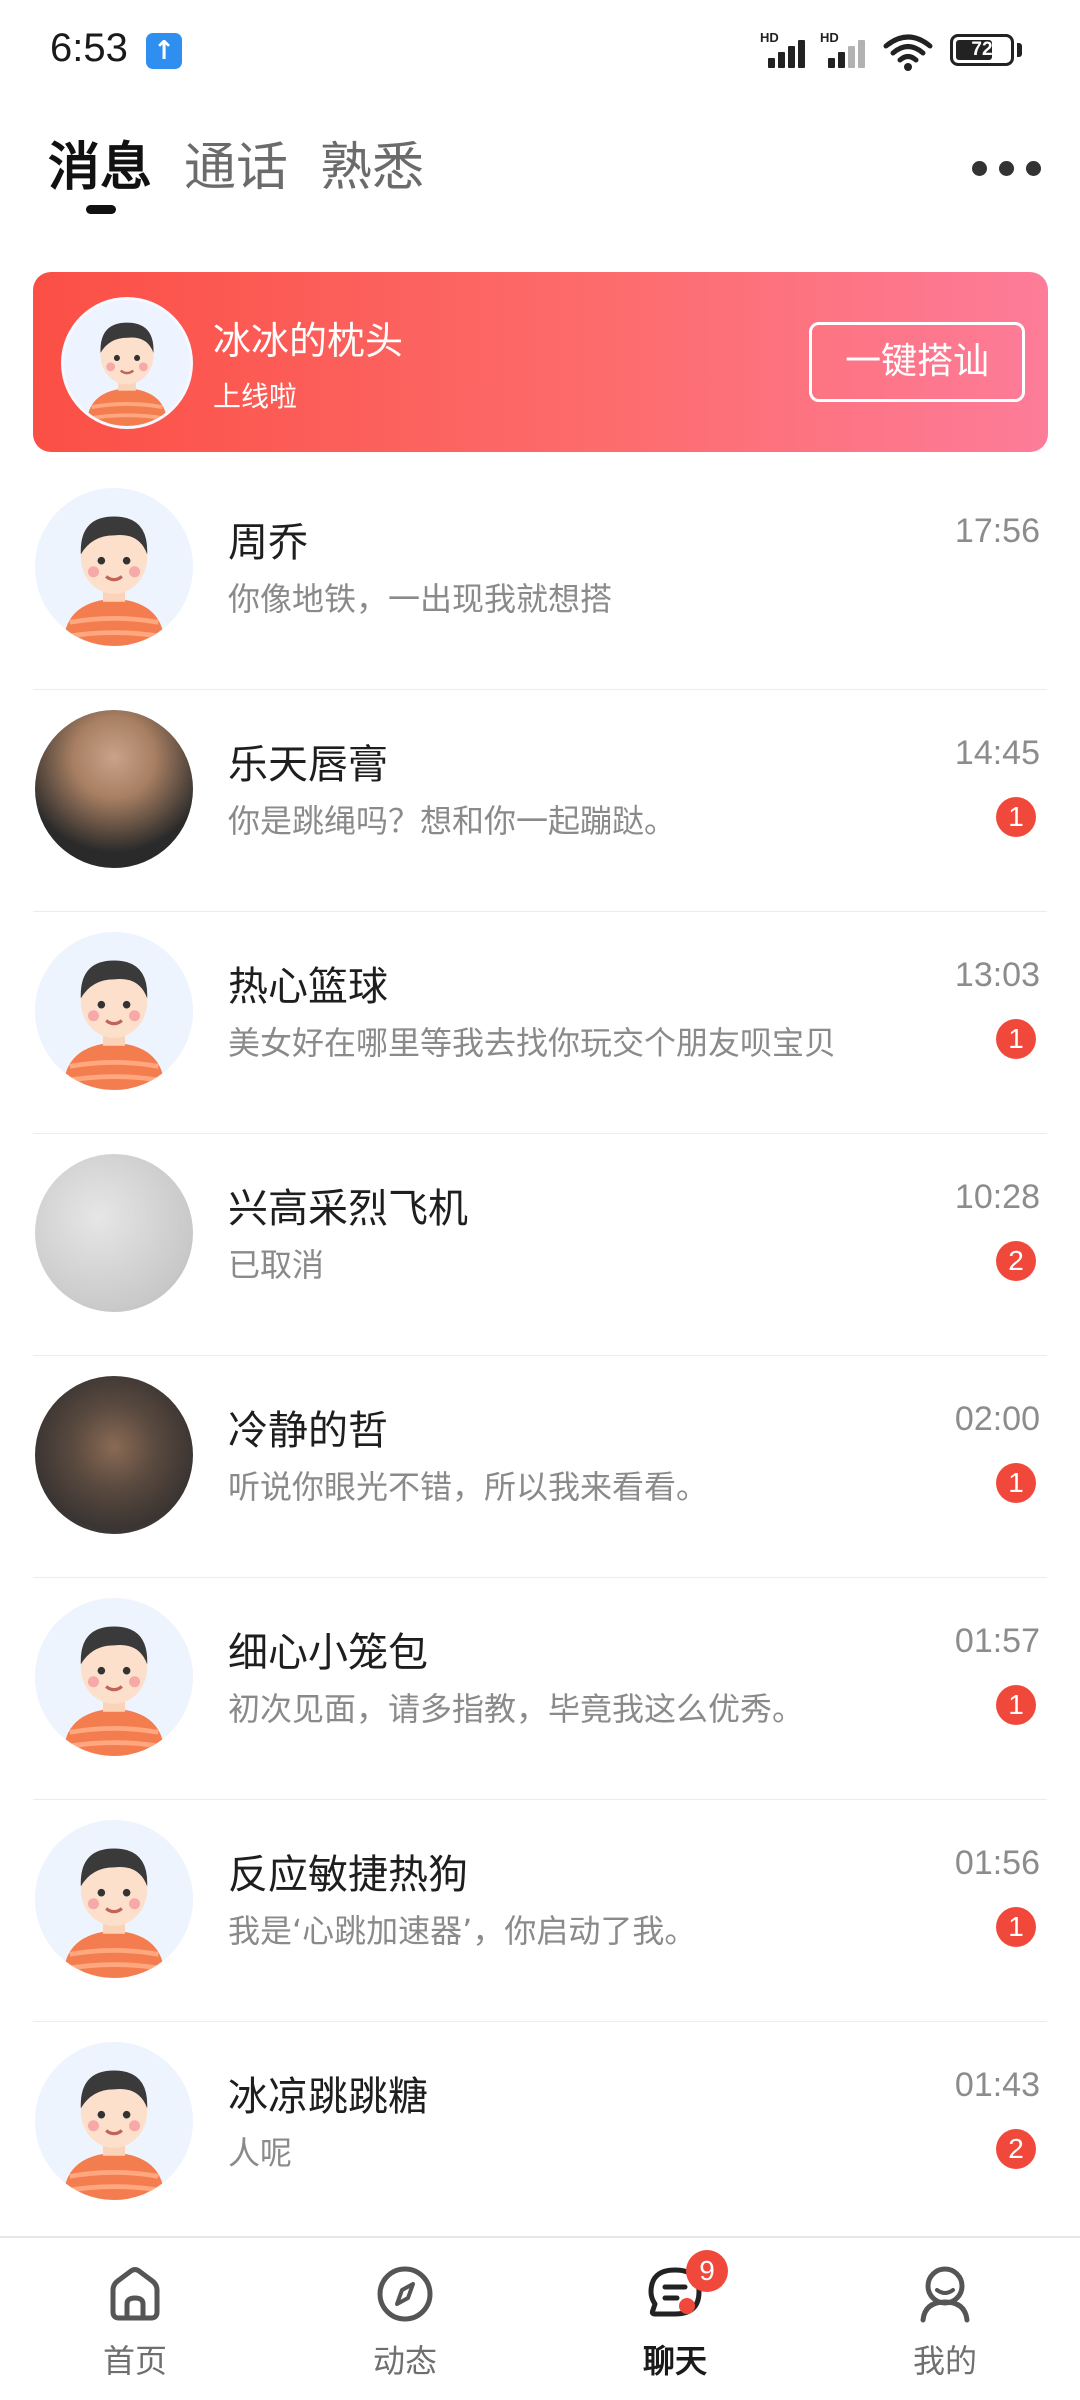 The width and height of the screenshot is (1080, 2400). Describe the element at coordinates (255, 396) in the screenshot. I see `banner-status: 上线啦` at that location.